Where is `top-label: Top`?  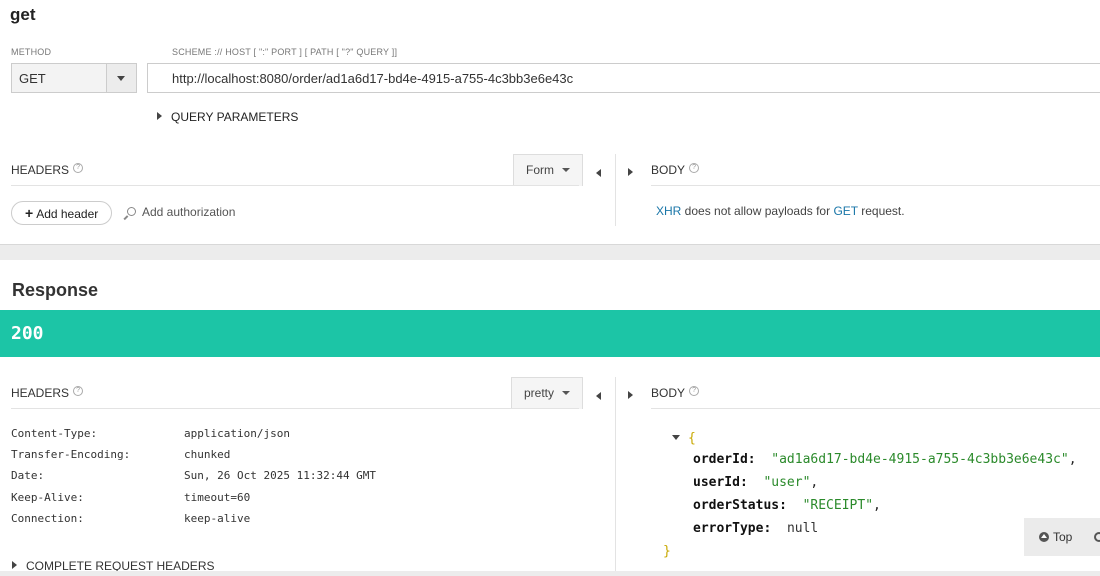
top-label: Top is located at coordinates (1063, 537).